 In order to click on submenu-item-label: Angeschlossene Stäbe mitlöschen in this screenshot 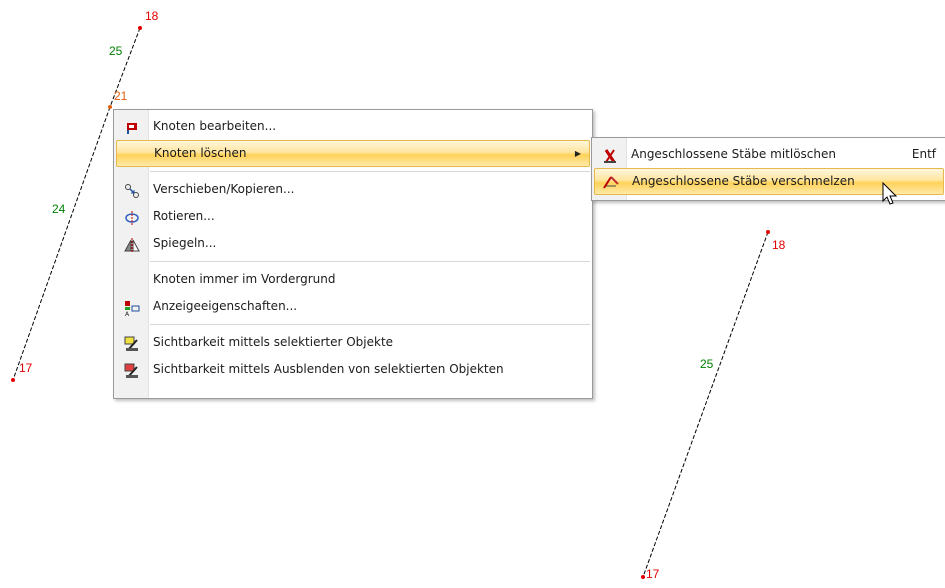, I will do `click(733, 154)`.